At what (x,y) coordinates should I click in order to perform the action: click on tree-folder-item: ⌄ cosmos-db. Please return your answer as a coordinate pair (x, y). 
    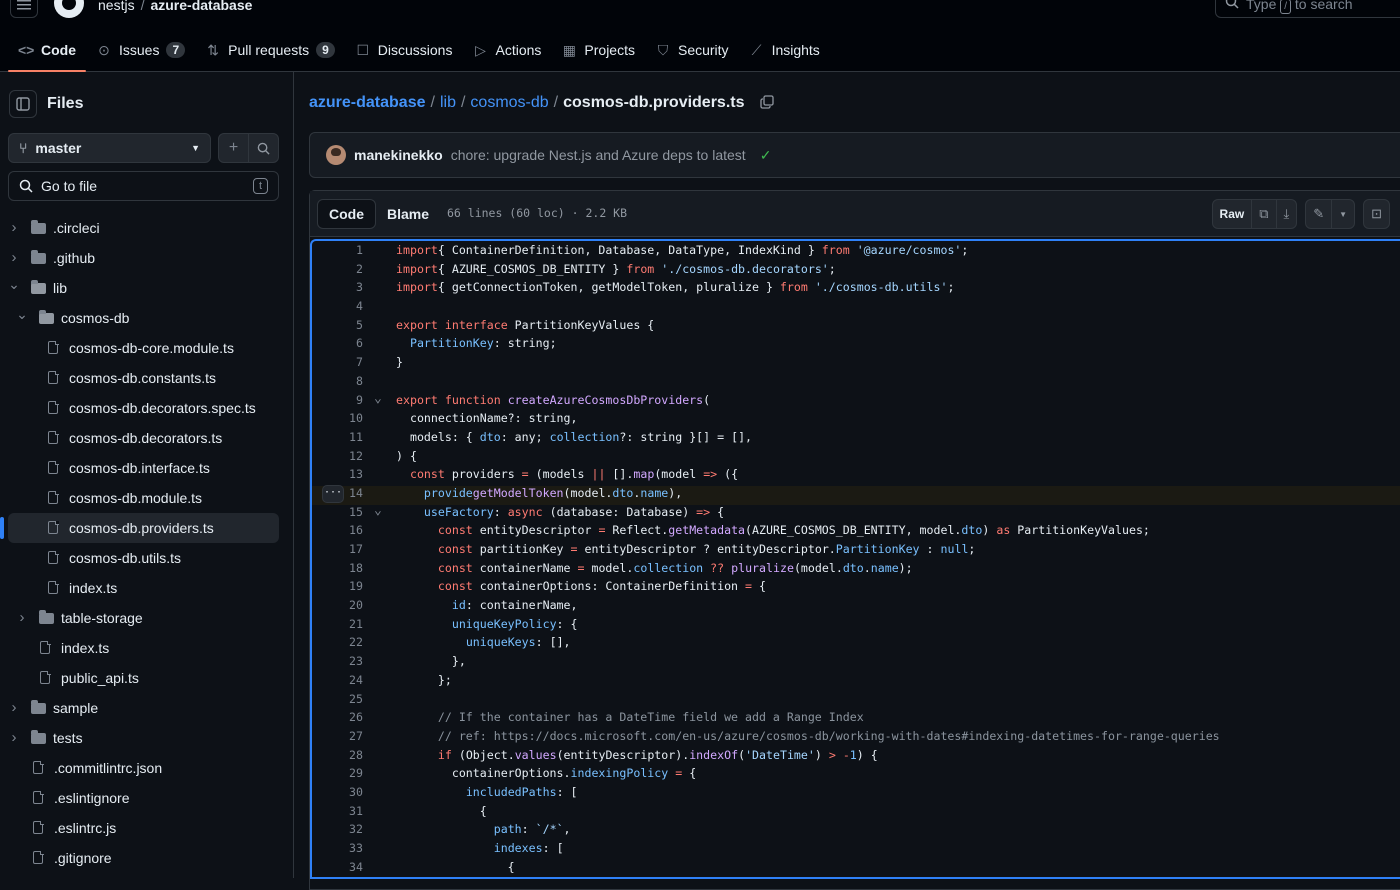
    Looking at the image, I should click on (147, 318).